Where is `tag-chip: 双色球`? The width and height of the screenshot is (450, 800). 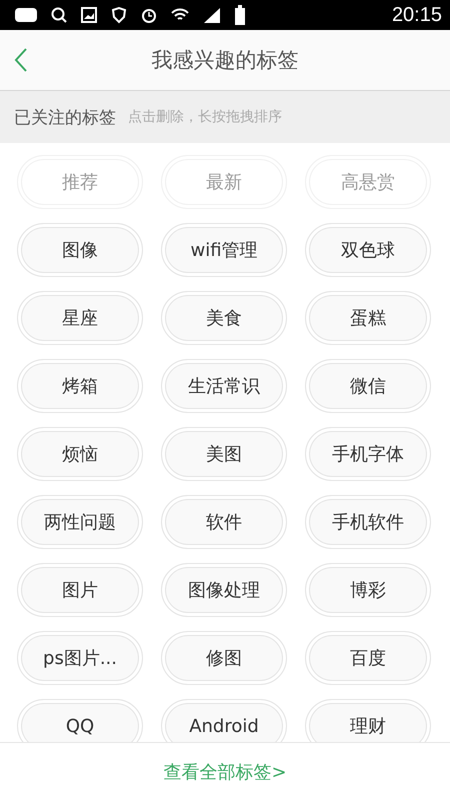 tag-chip: 双色球 is located at coordinates (368, 250).